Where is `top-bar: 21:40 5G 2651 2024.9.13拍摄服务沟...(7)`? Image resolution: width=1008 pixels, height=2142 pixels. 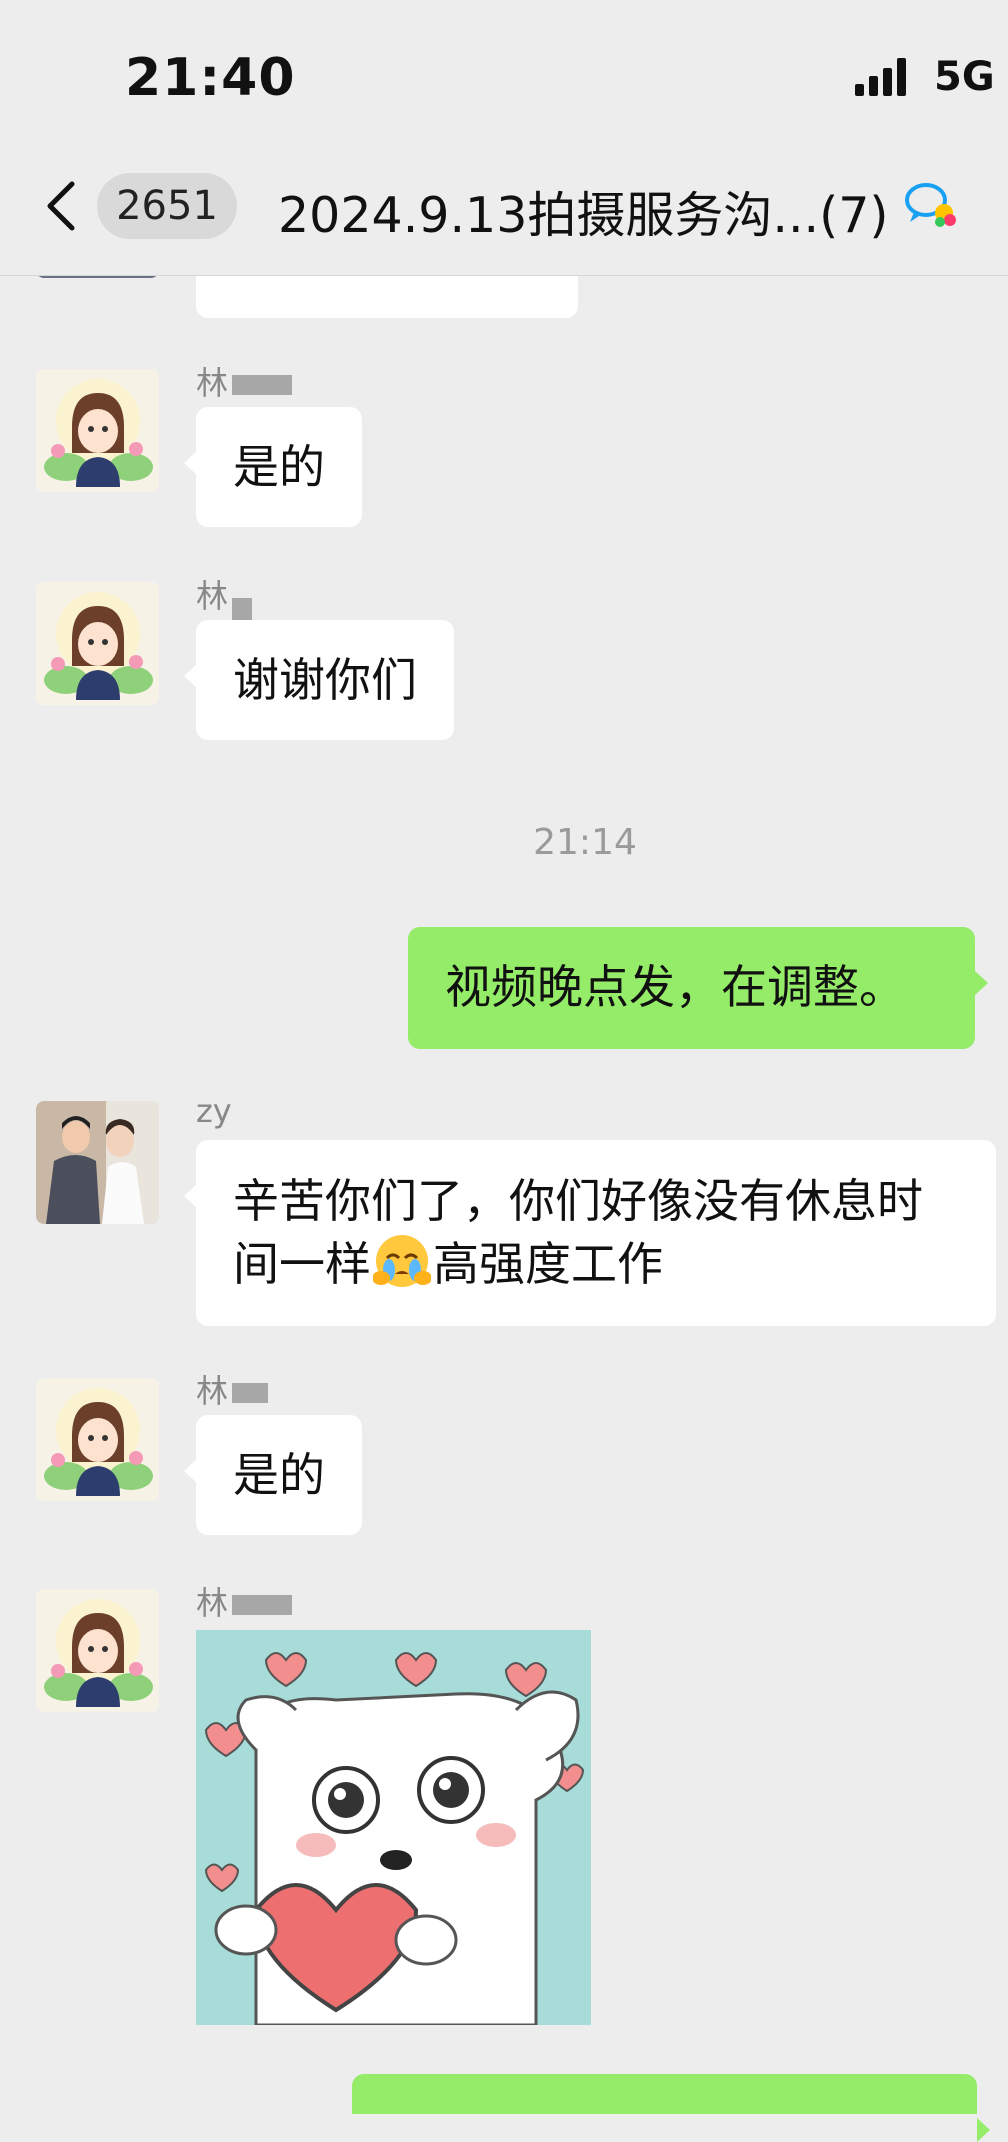
top-bar: 21:40 5G 2651 2024.9.13拍摄服务沟...(7) is located at coordinates (504, 138).